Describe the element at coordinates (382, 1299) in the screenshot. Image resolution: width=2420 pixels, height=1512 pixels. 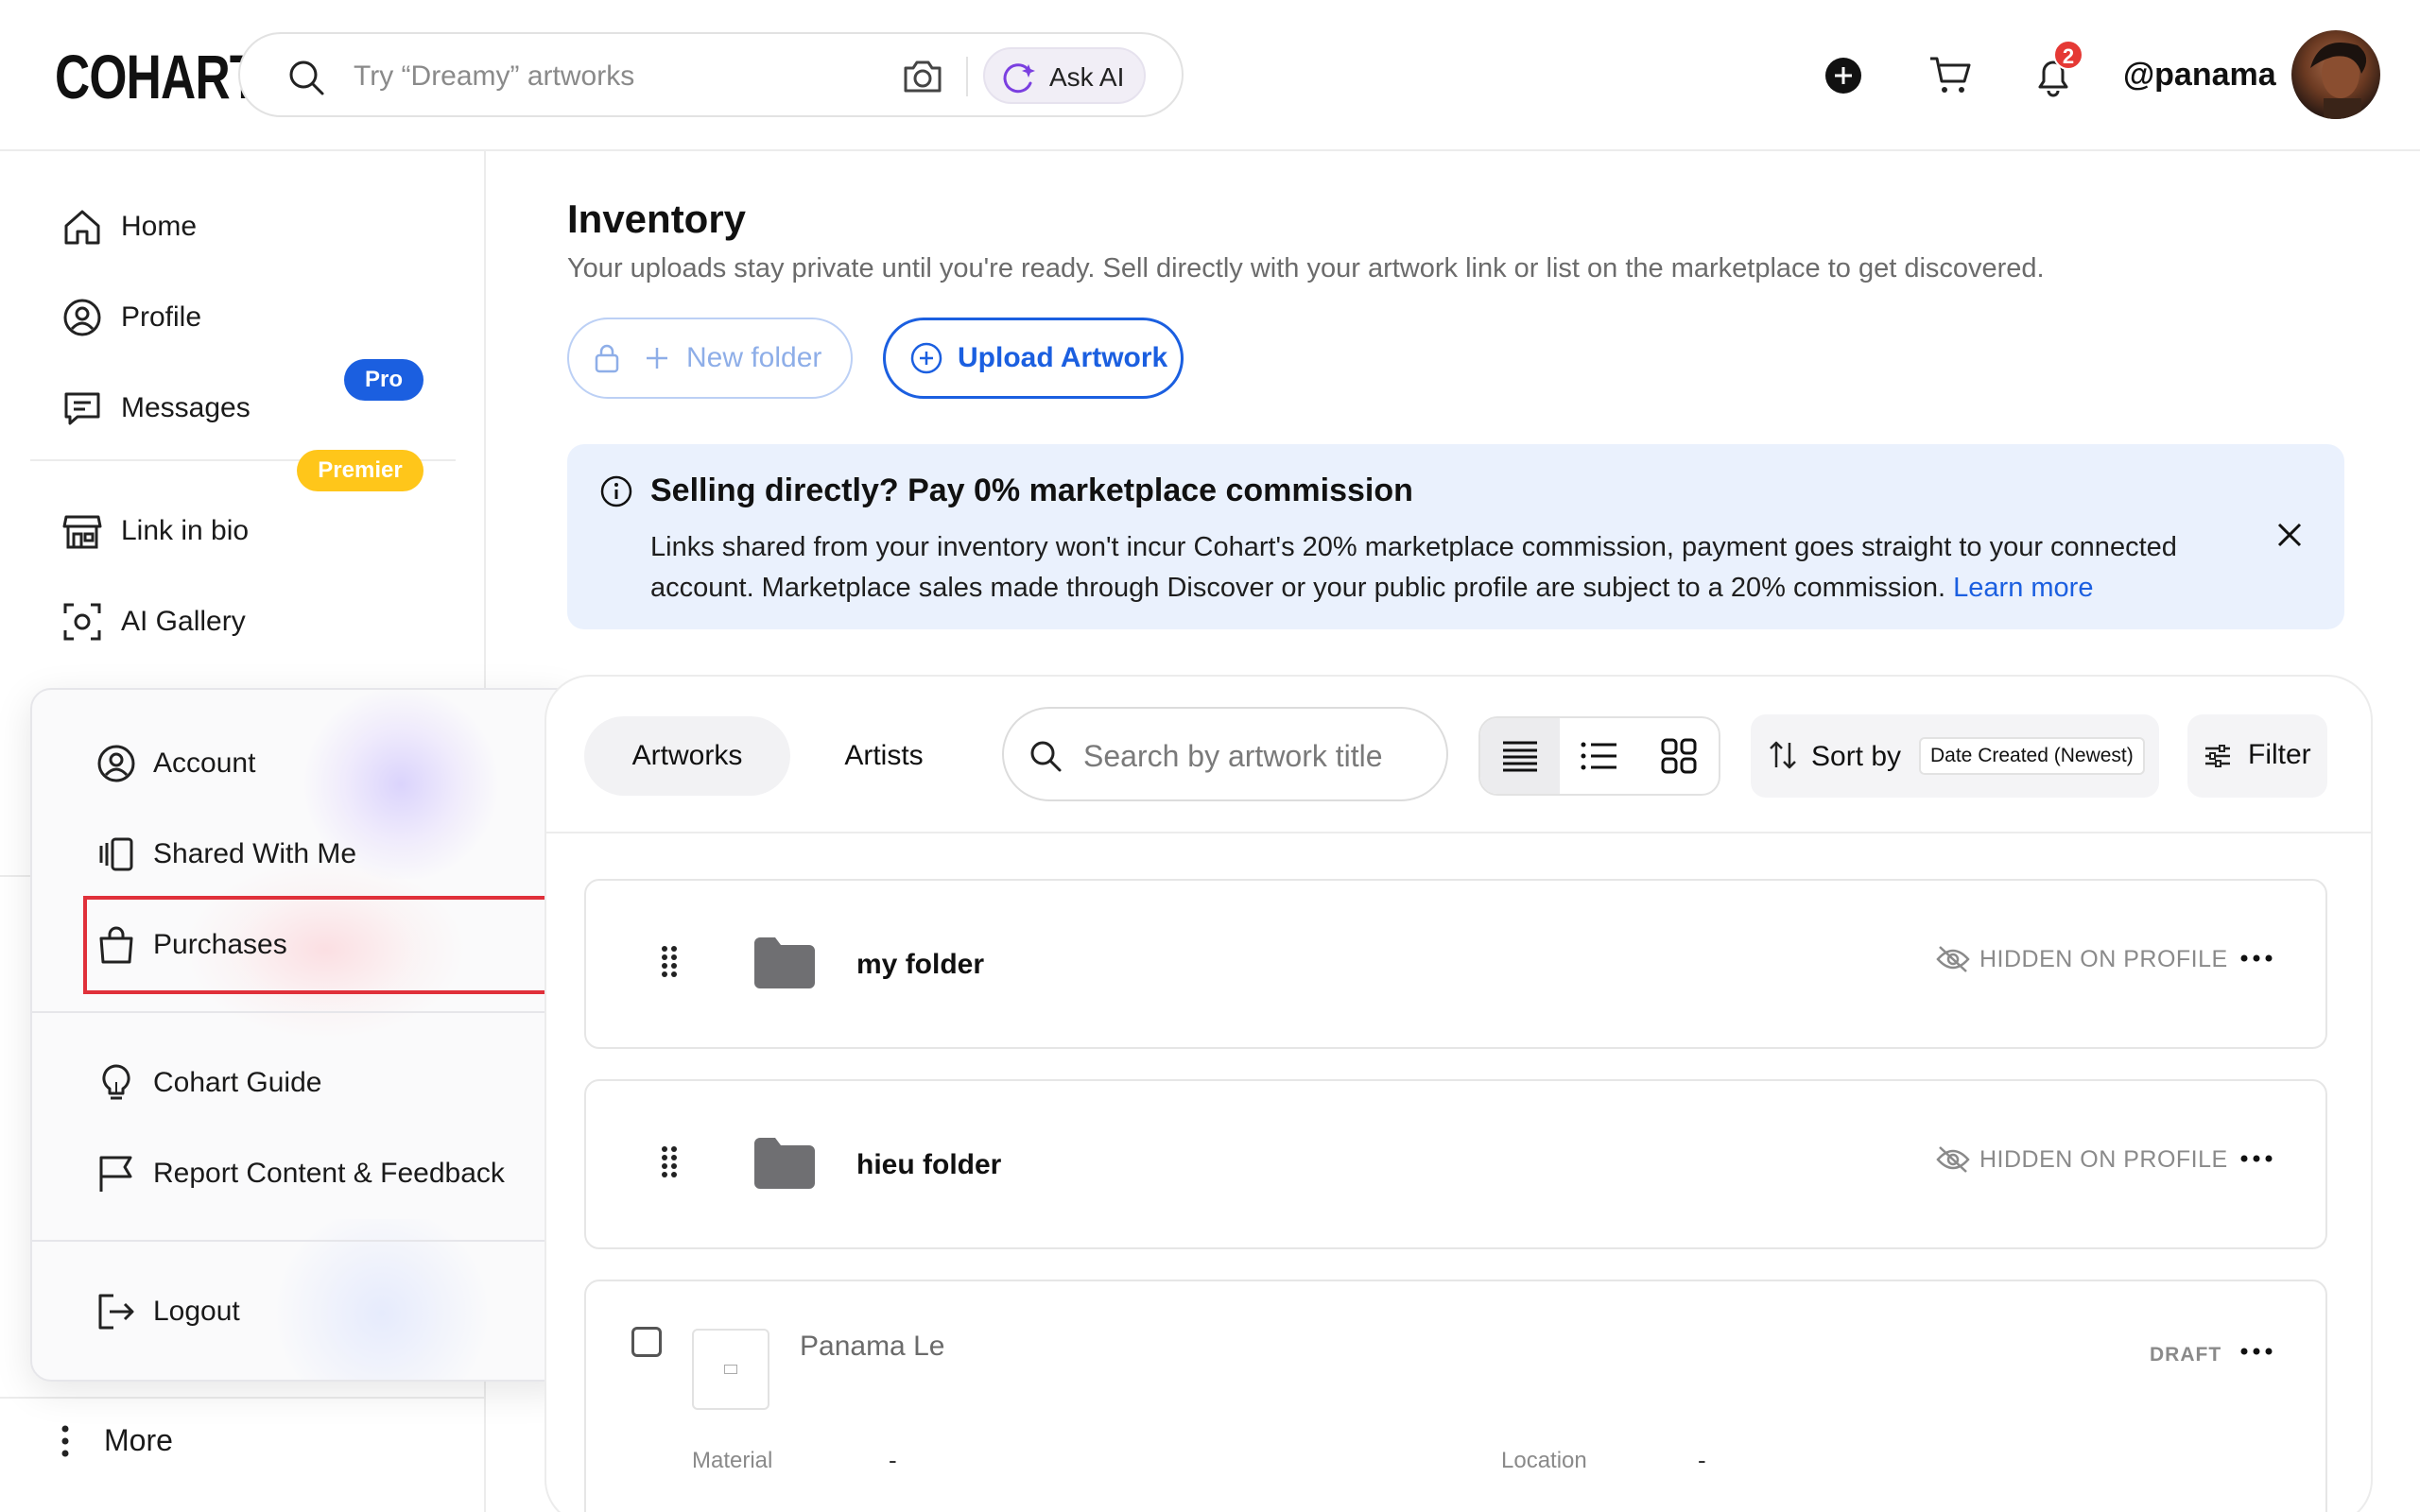
I see `decorative-glow` at that location.